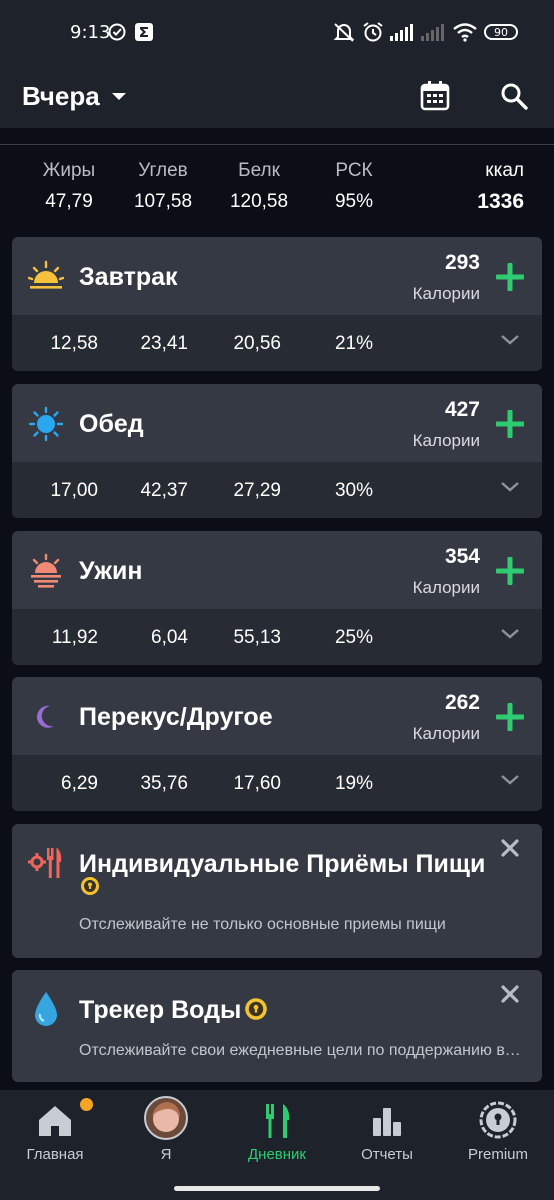 The height and width of the screenshot is (1200, 554). What do you see at coordinates (46, 1009) in the screenshot?
I see `water-drop-icon` at bounding box center [46, 1009].